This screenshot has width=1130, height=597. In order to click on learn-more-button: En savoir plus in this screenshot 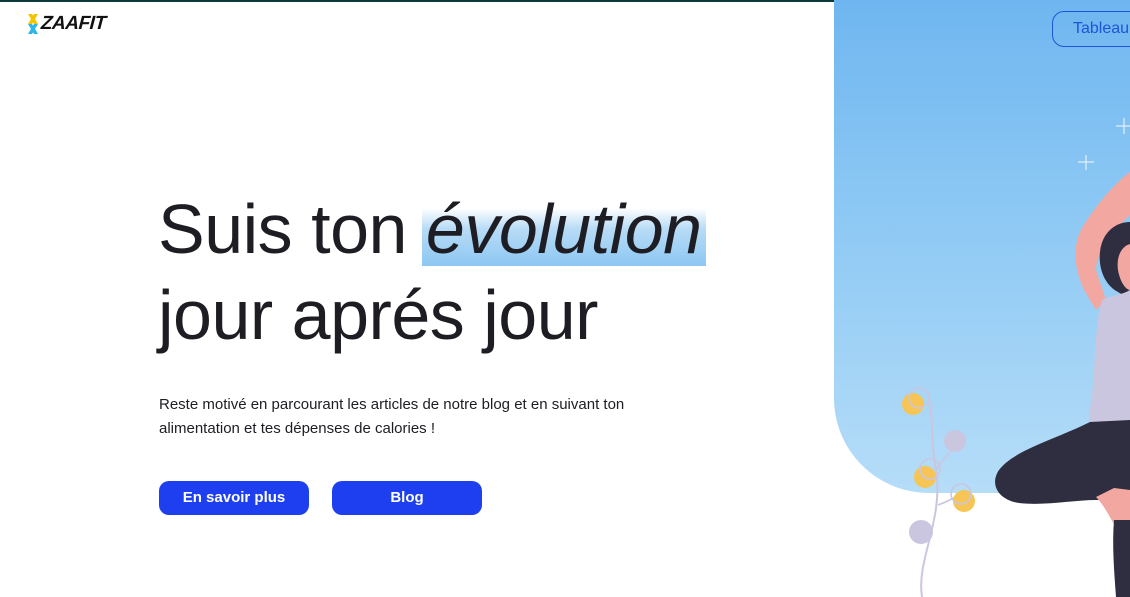, I will do `click(234, 498)`.